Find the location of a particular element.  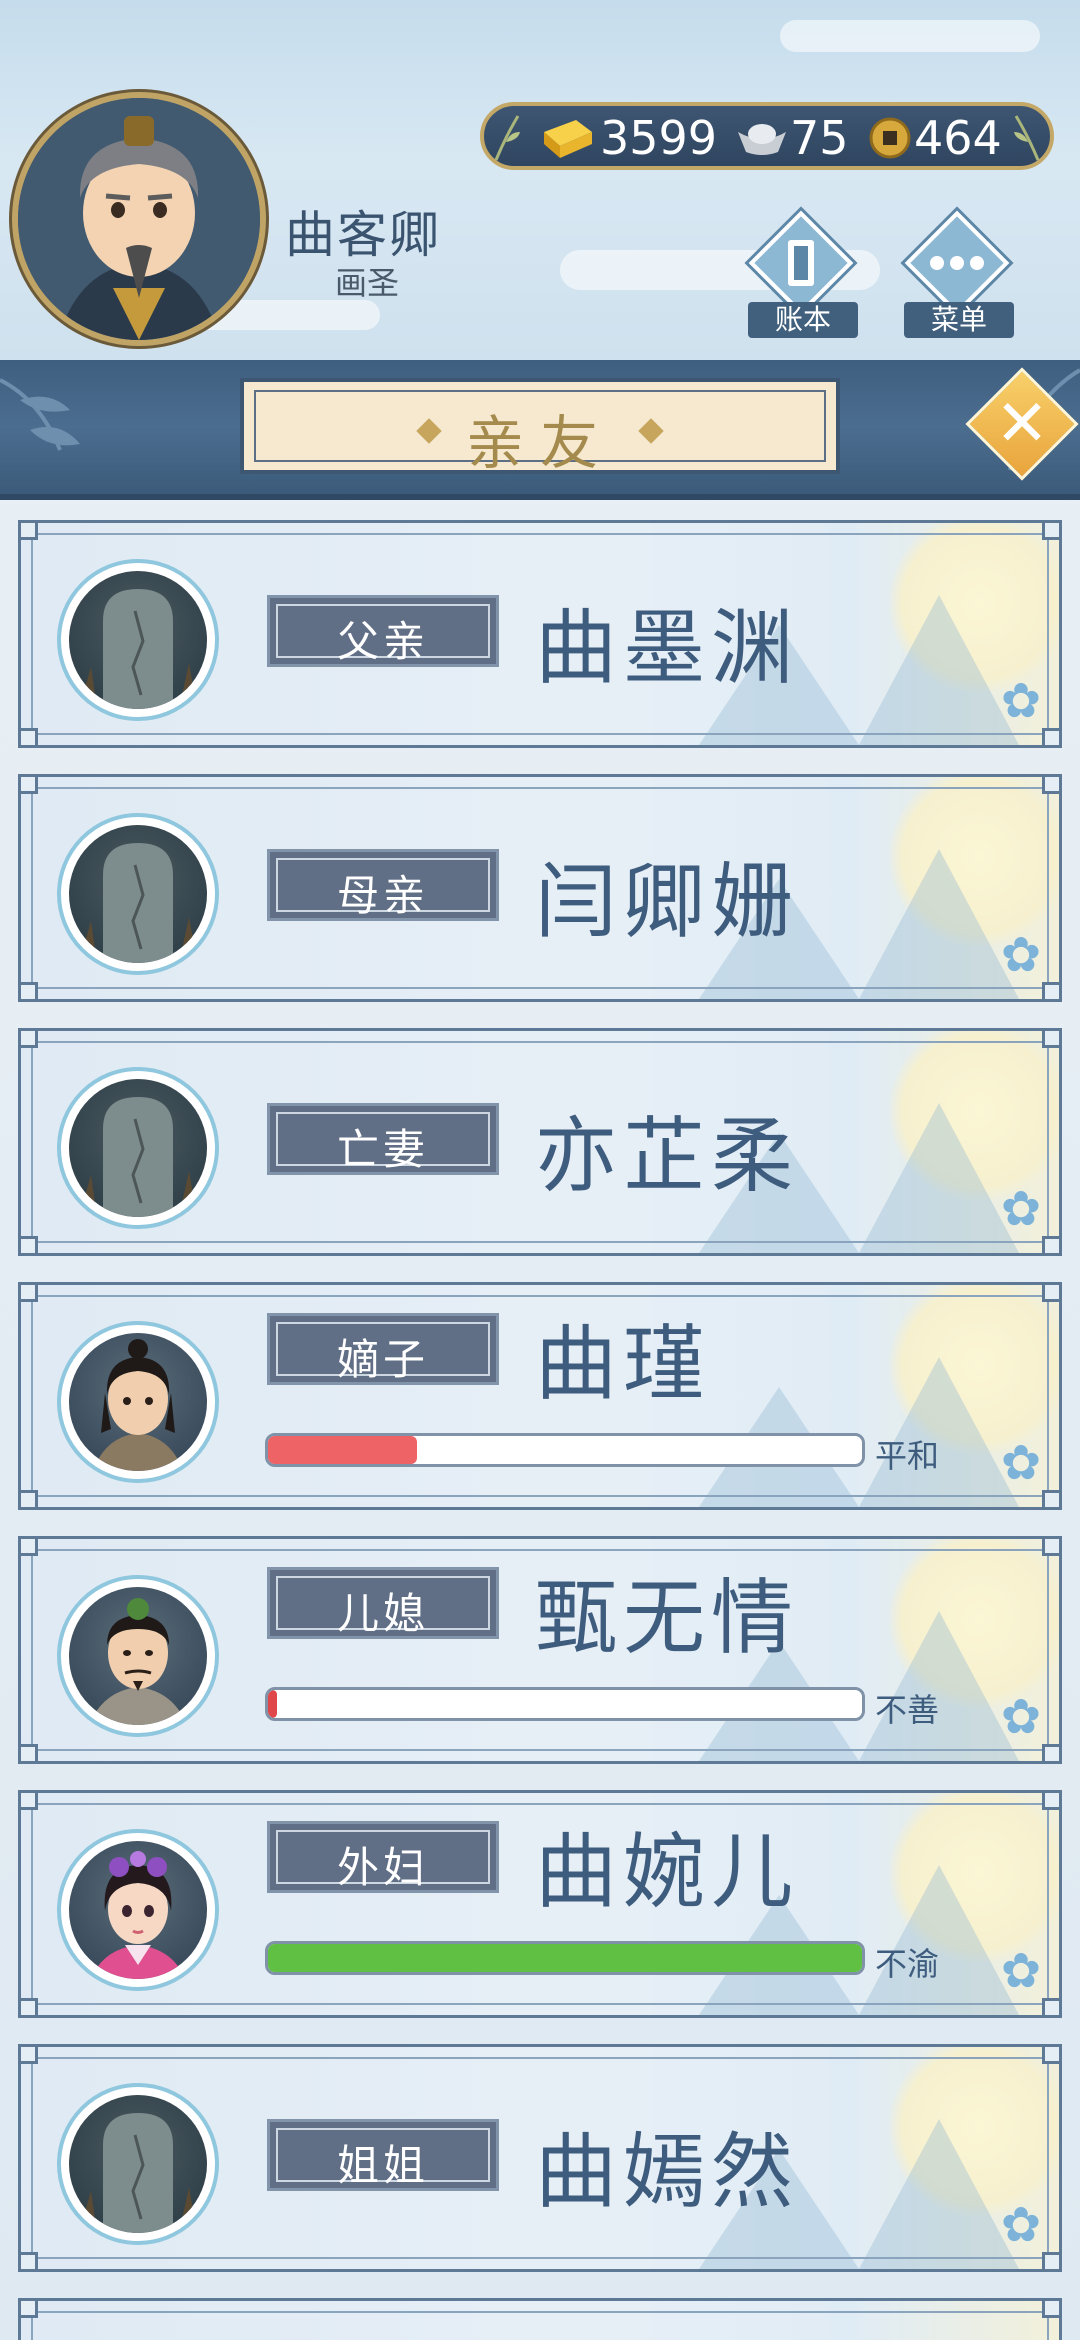

title-plate: 亲友 is located at coordinates (540, 427).